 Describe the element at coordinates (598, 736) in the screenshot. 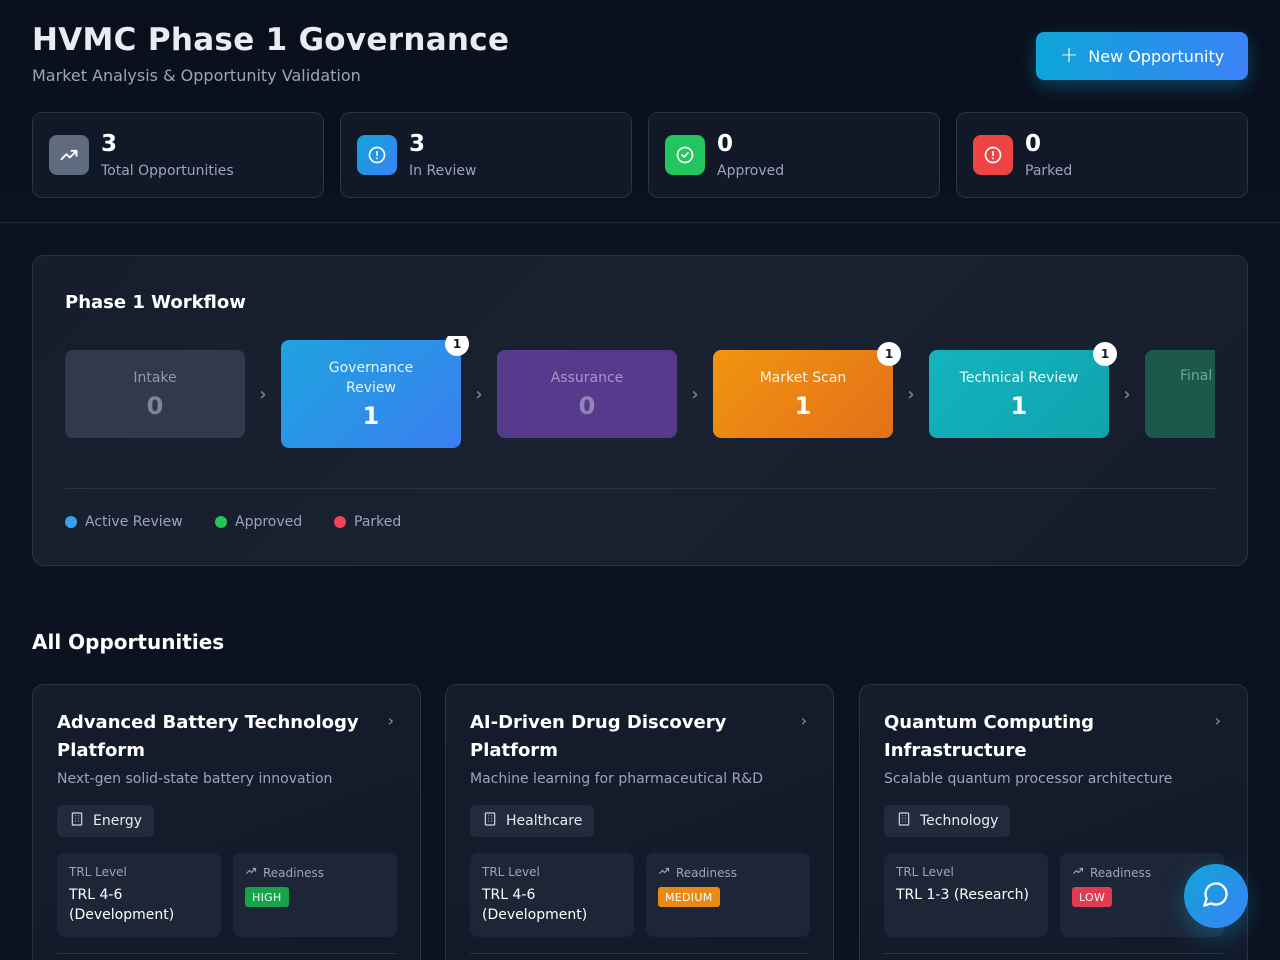

I see `opportunity-title: AI-Driven Drug Discovery Platform` at that location.